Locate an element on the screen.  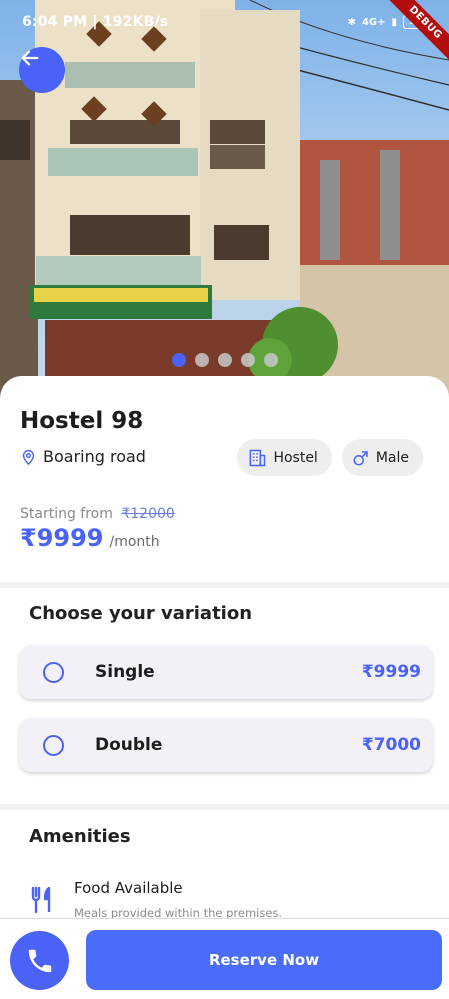
chip-label: Hostel is located at coordinates (295, 457).